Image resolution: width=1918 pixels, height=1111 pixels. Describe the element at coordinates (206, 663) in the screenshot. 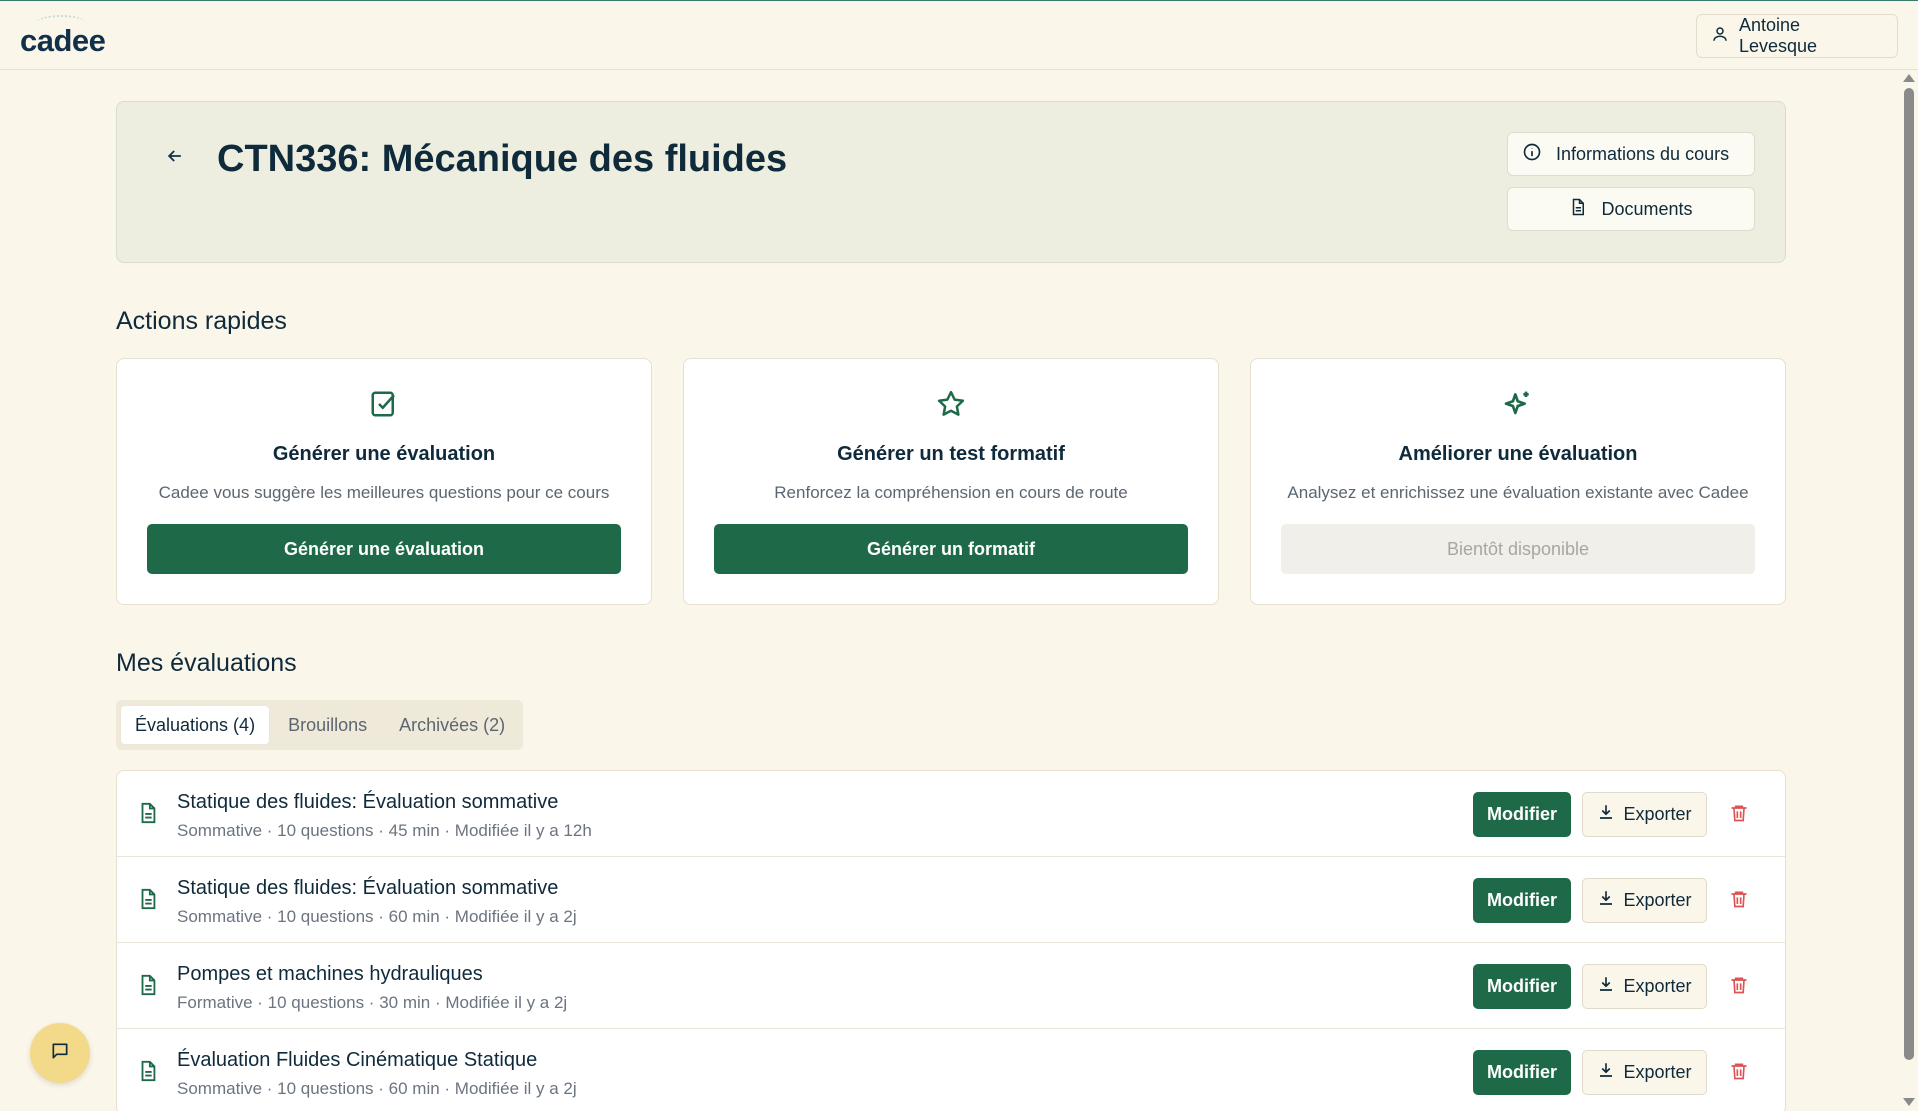

I see `my-evaluations-heading: Mes évaluations` at that location.